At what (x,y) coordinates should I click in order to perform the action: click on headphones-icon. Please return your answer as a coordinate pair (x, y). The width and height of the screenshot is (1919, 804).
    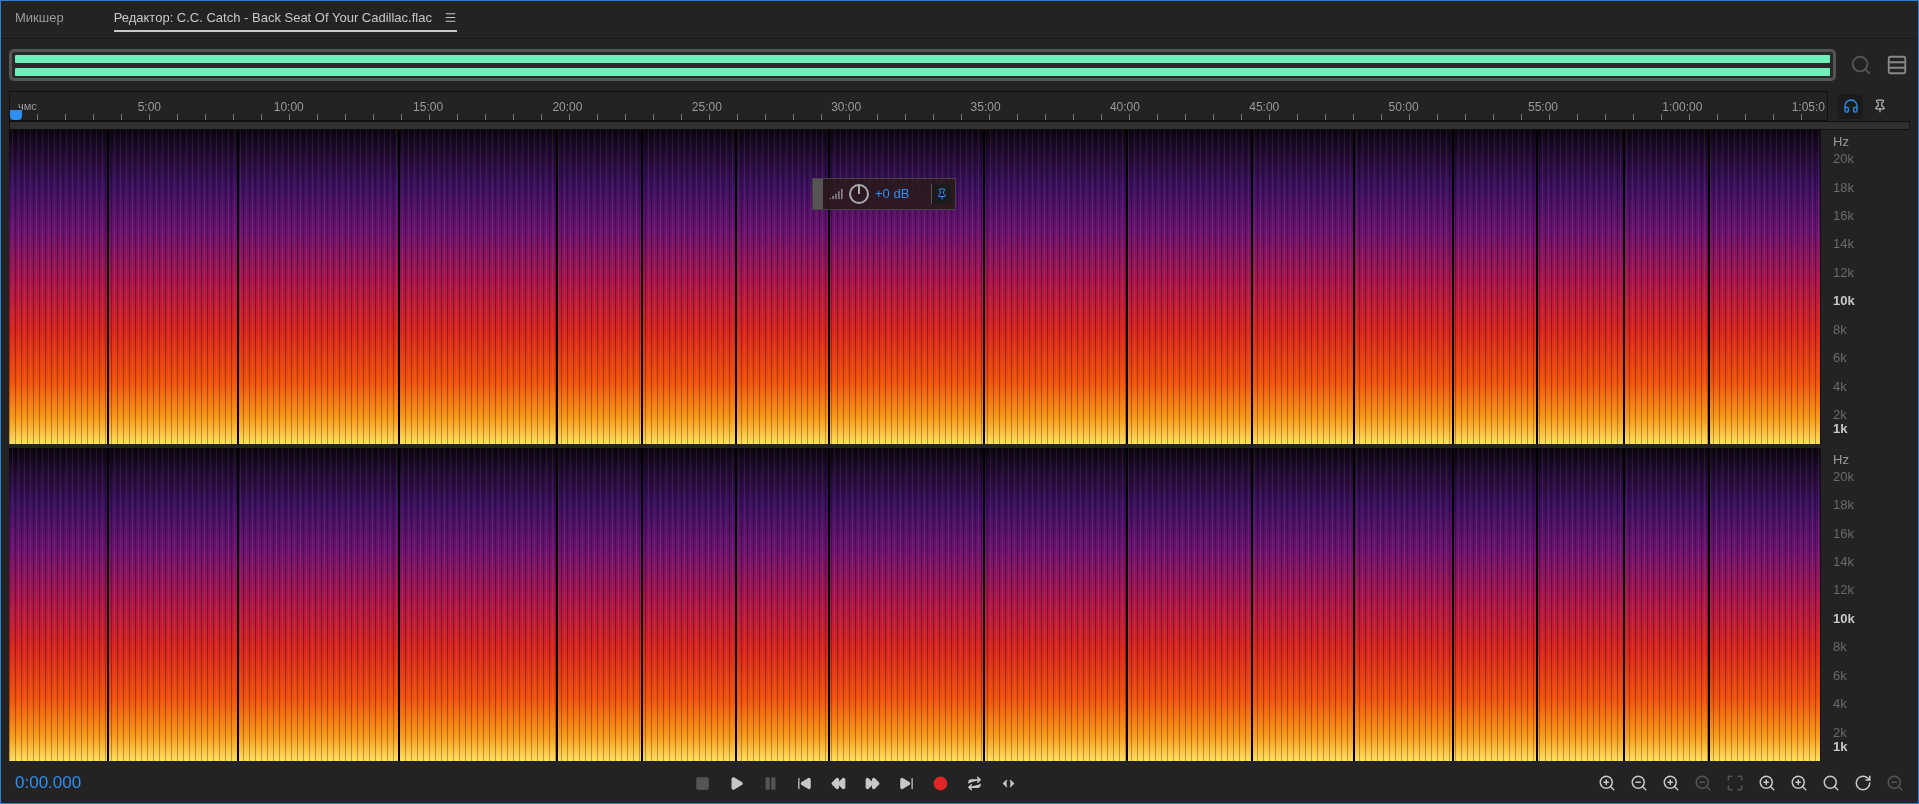
    Looking at the image, I should click on (1850, 106).